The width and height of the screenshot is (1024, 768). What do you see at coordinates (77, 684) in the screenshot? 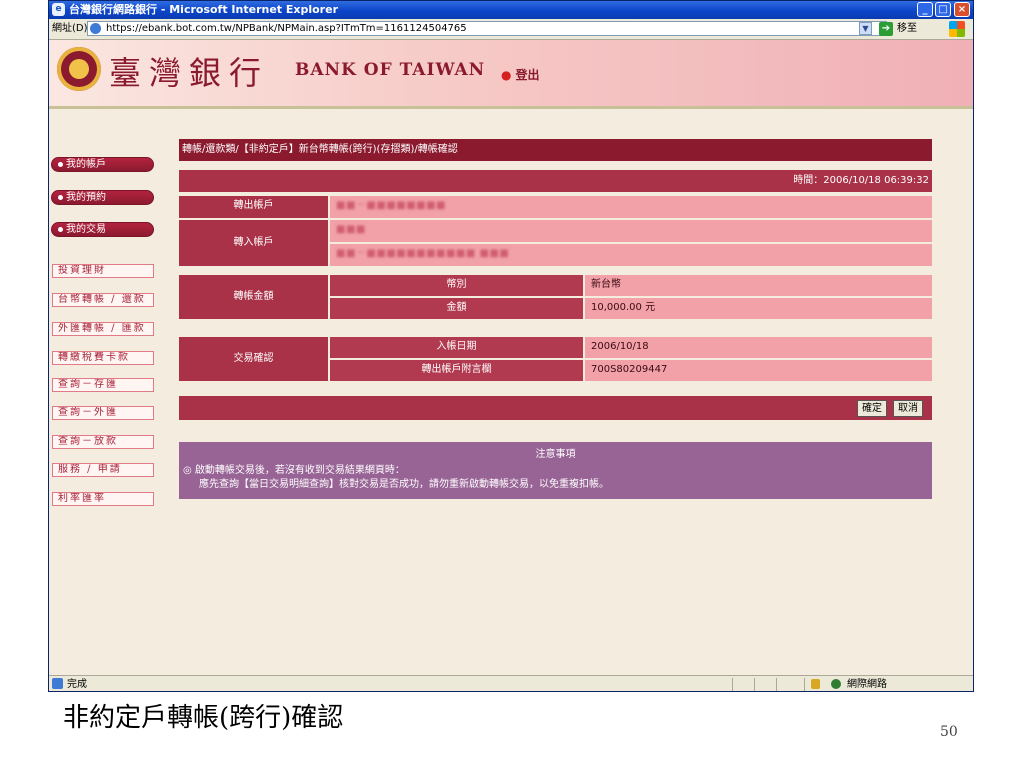
I see `status-text: 完成` at bounding box center [77, 684].